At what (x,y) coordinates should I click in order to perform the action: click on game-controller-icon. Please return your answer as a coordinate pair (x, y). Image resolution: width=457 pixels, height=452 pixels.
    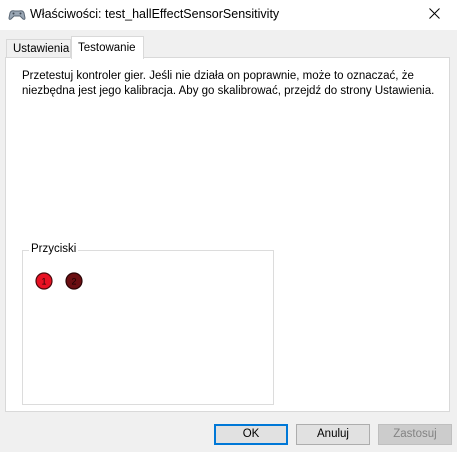
    Looking at the image, I should click on (17, 15).